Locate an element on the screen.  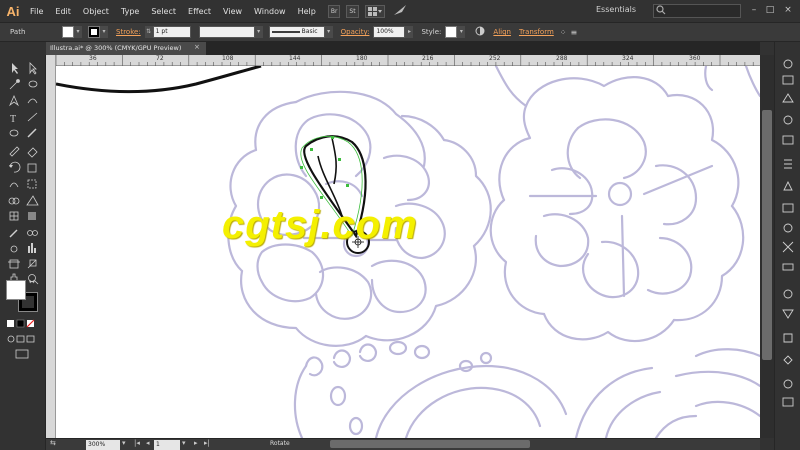
menu-type: Type is located at coordinates (130, 11).